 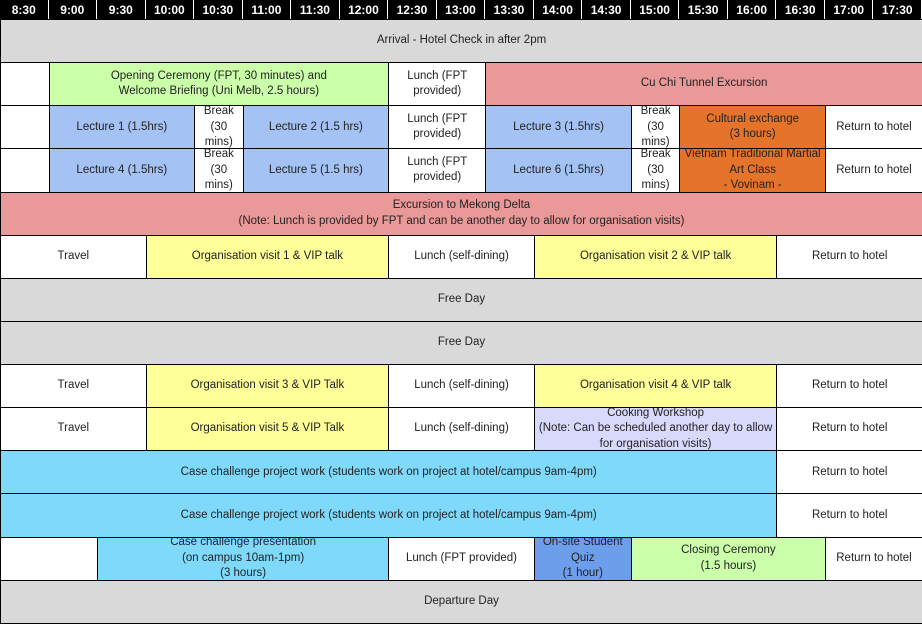 I want to click on schedule-cell: Lecture 2 (1.5 hrs), so click(x=316, y=127).